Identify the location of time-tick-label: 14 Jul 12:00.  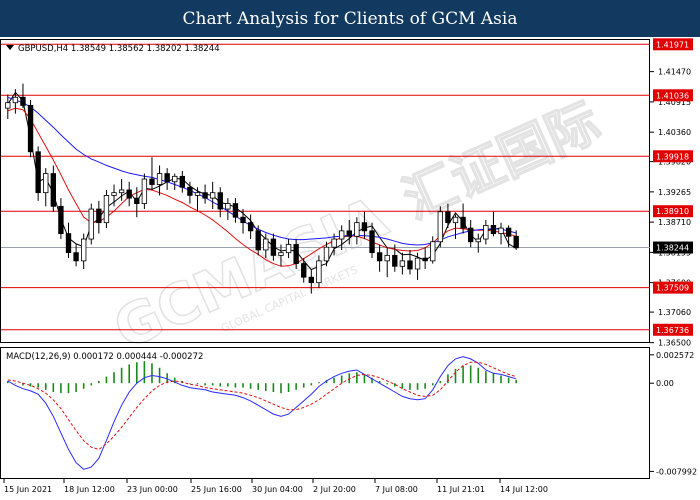
(524, 489).